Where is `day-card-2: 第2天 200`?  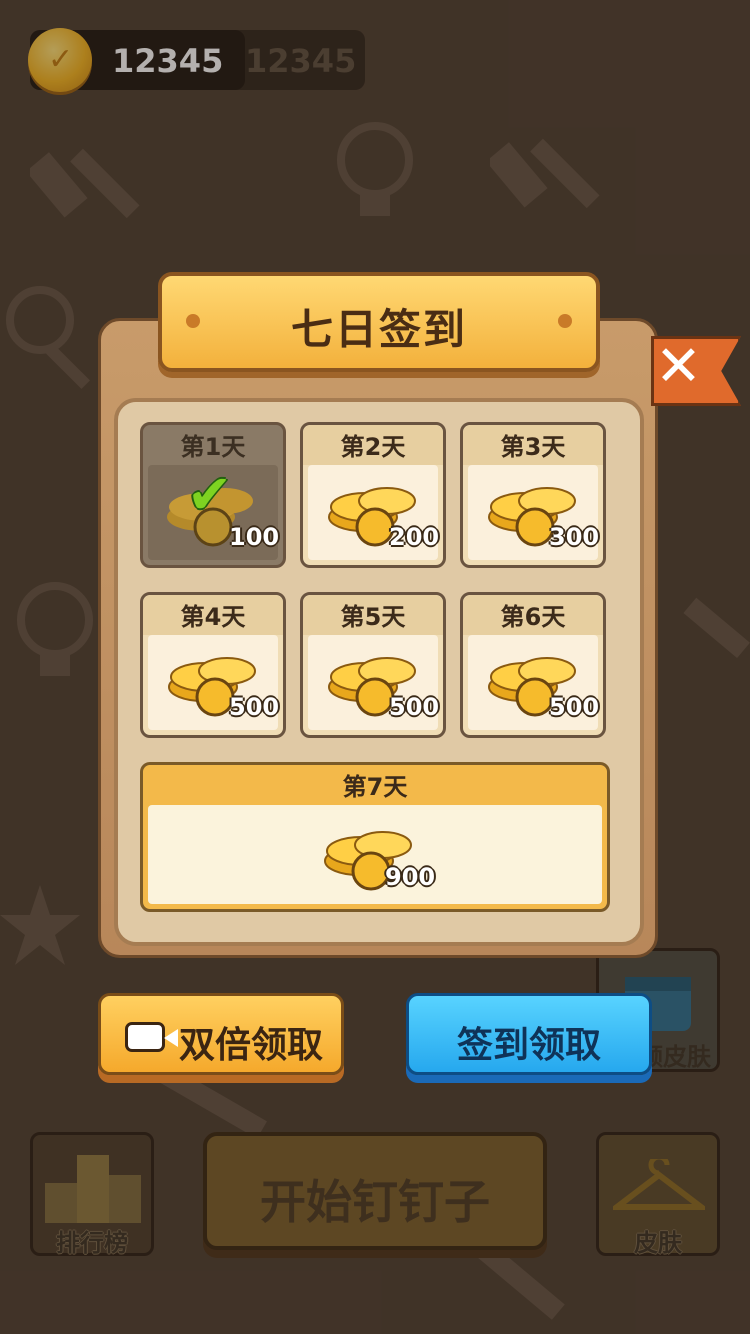
day-card-2: 第2天 200 is located at coordinates (373, 495).